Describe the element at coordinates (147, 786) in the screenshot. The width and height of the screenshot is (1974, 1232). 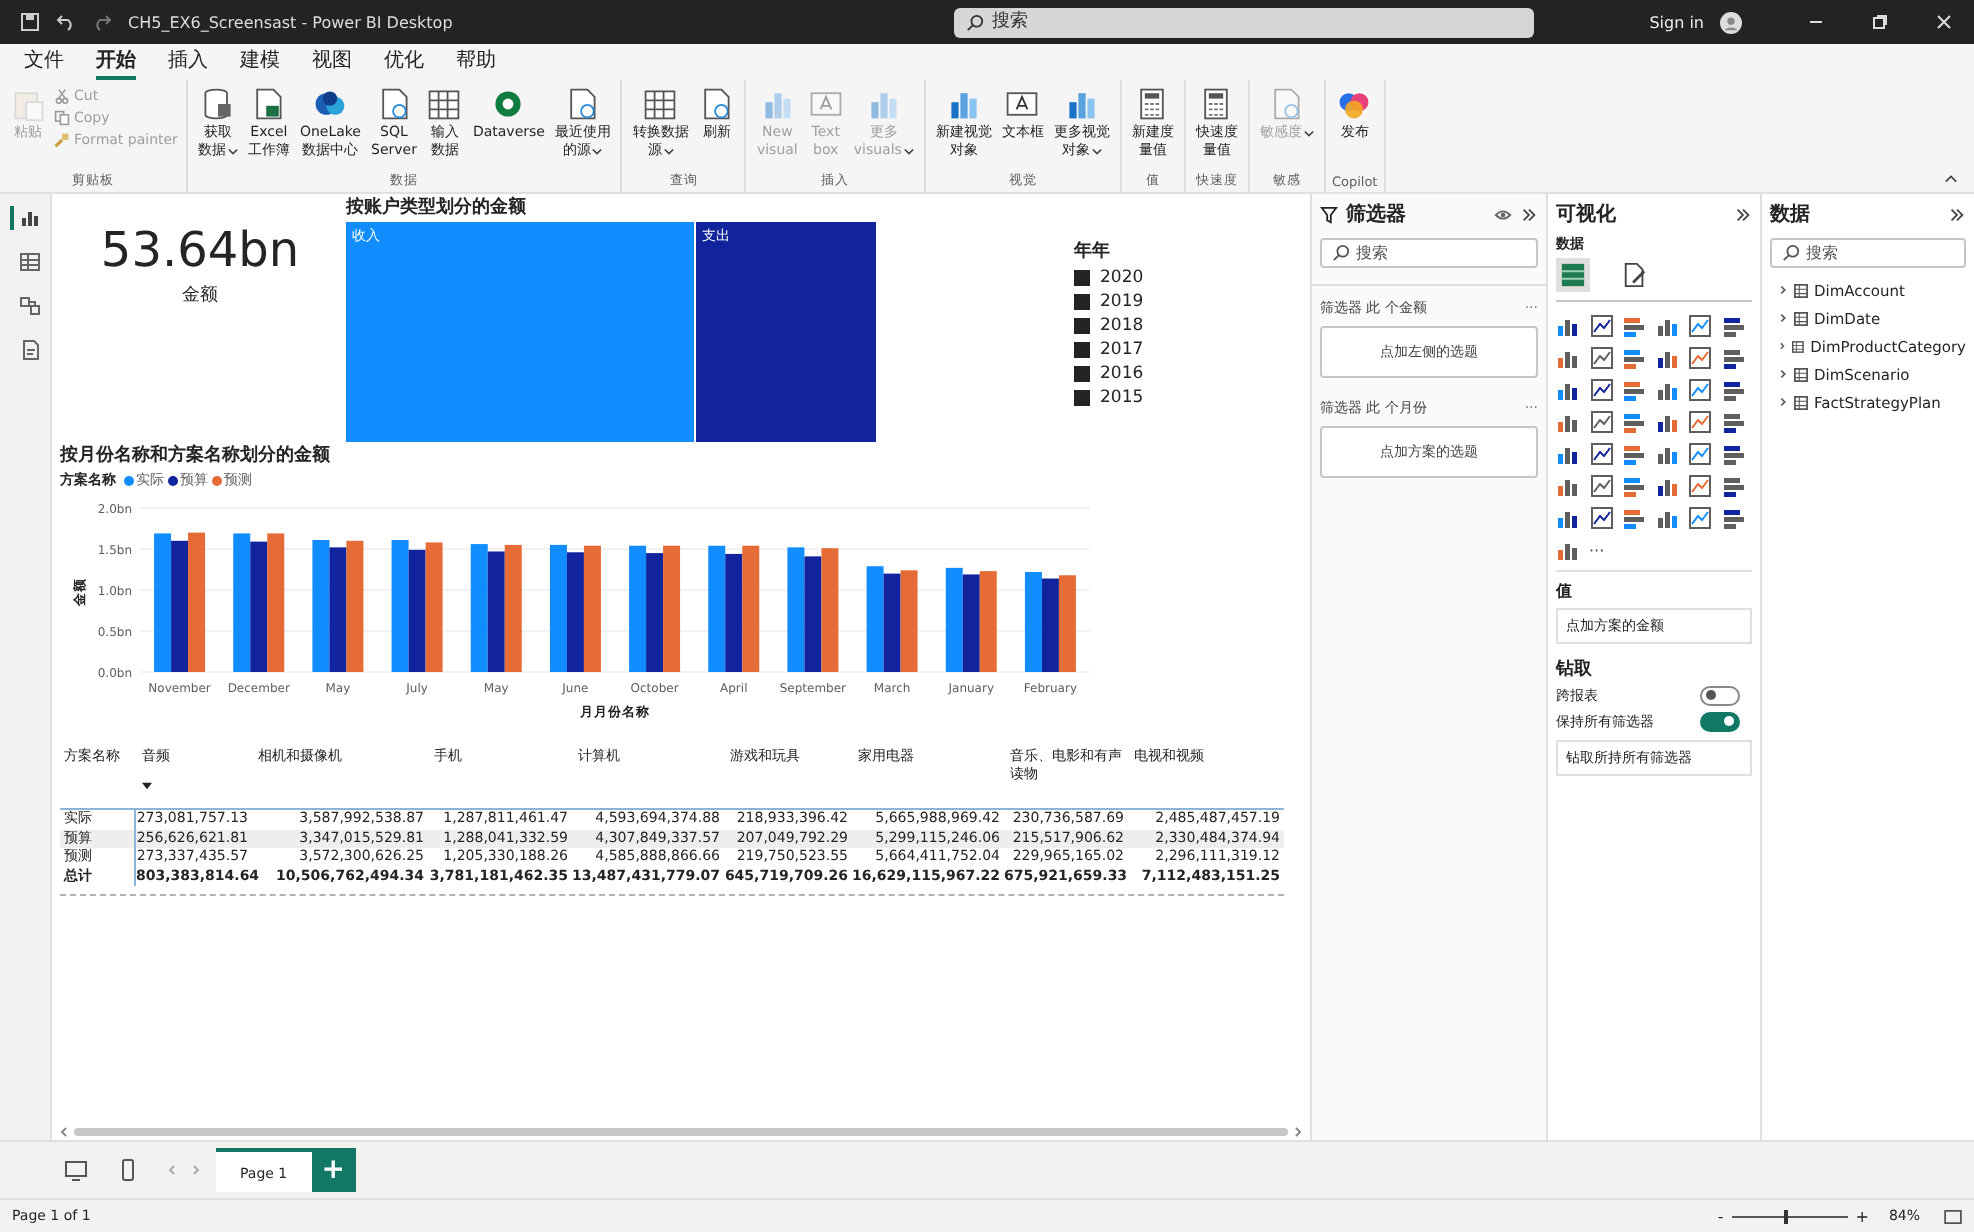
I see `sort-arrow-icon` at that location.